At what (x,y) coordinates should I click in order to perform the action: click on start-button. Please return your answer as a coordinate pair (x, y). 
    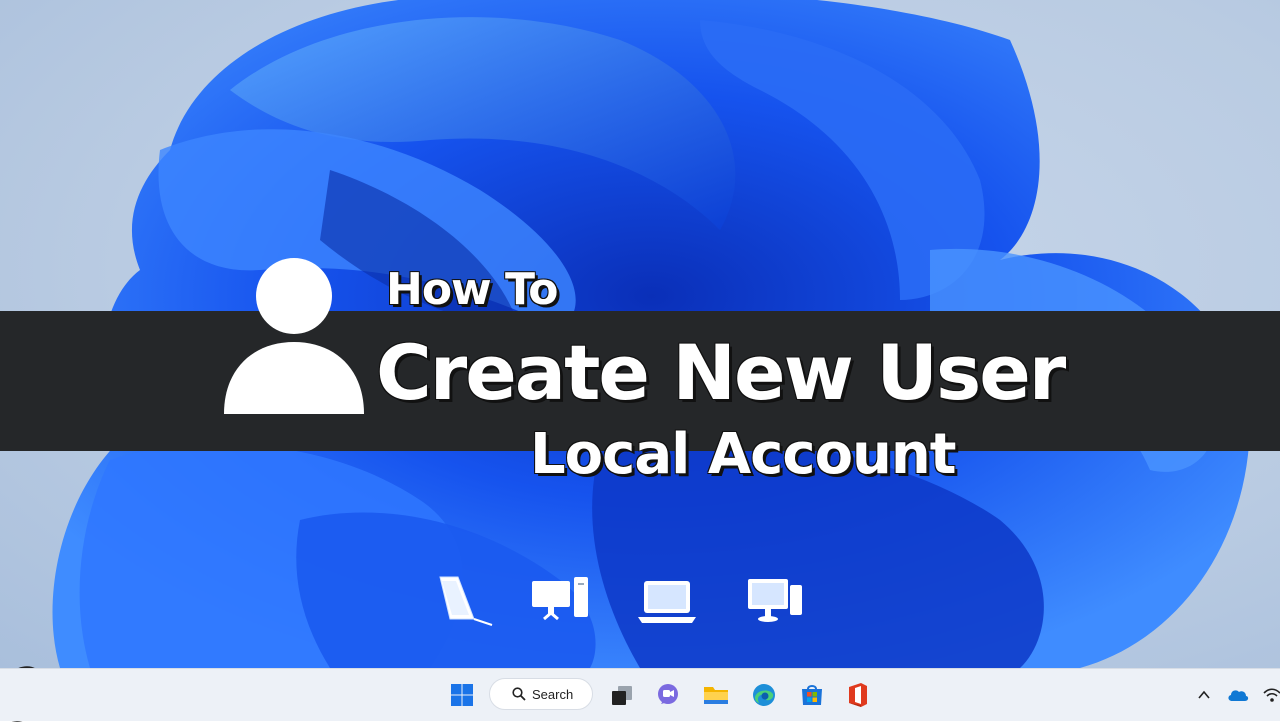
    Looking at the image, I should click on (462, 695).